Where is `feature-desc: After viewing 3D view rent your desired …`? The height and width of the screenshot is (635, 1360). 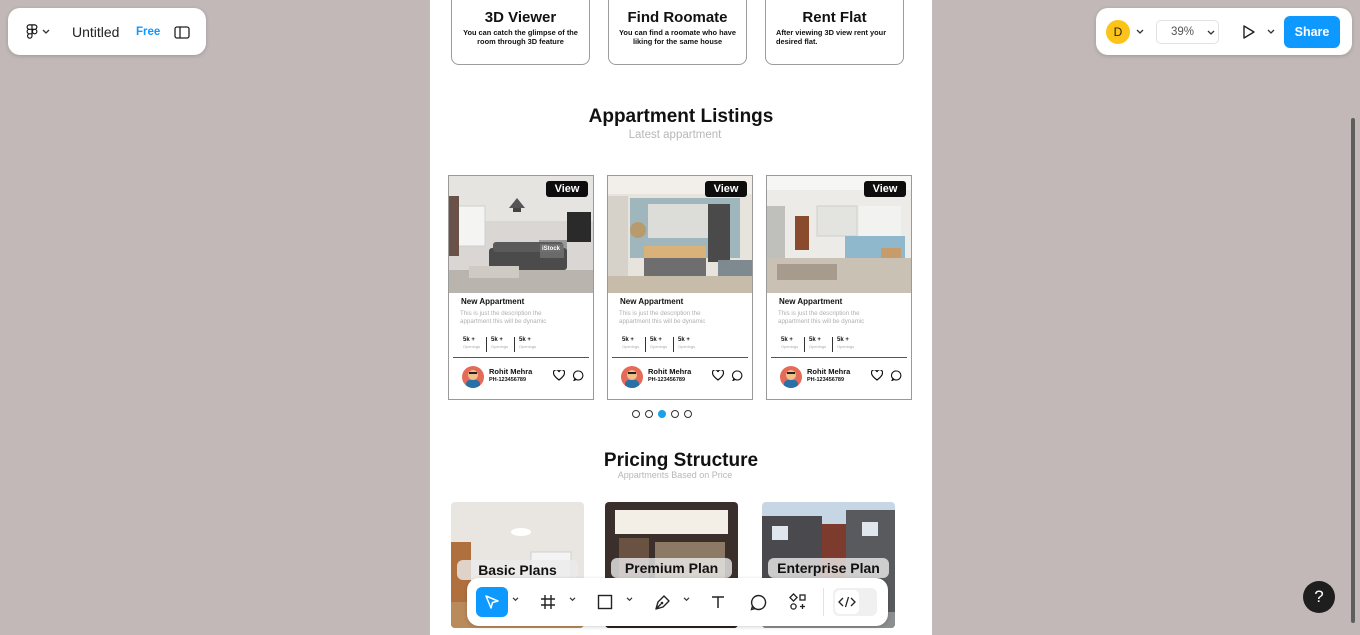 feature-desc: After viewing 3D view rent your desired … is located at coordinates (831, 37).